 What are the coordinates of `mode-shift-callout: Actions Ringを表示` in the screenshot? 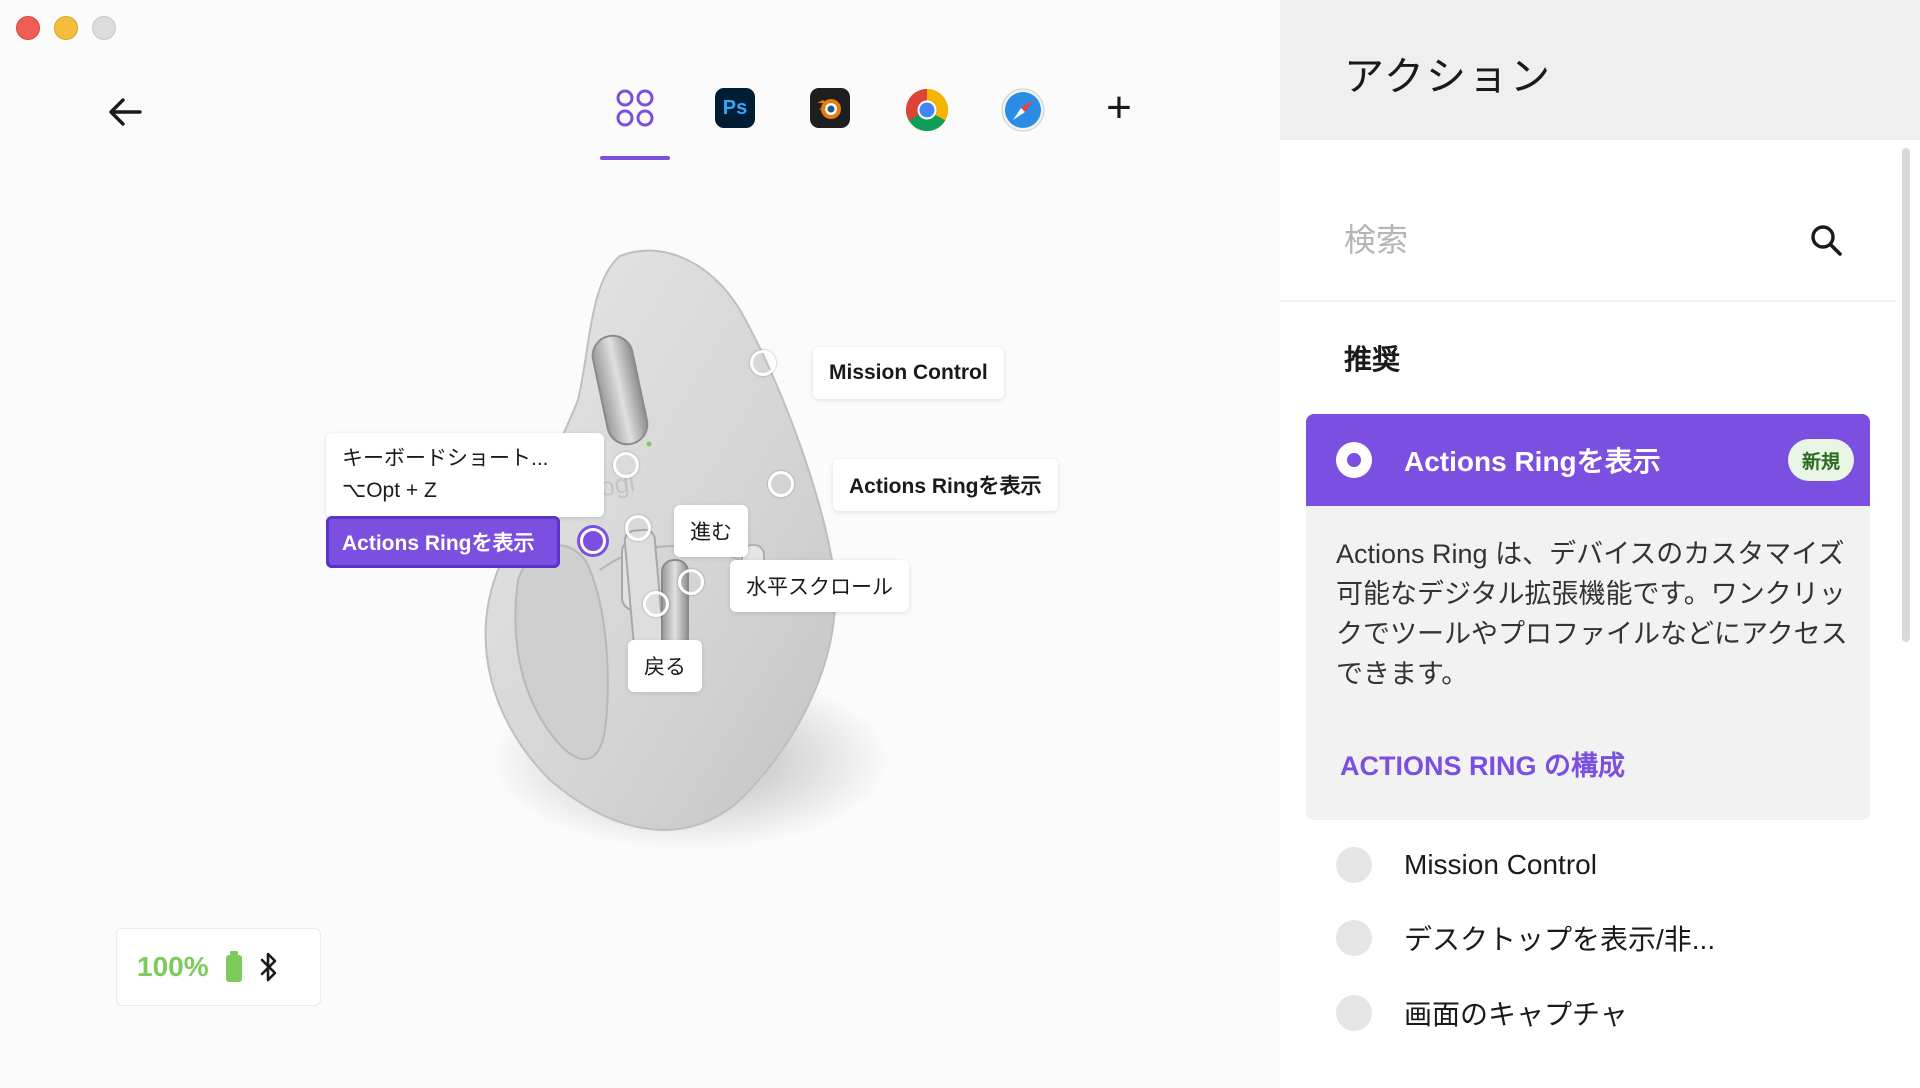 It's located at (945, 485).